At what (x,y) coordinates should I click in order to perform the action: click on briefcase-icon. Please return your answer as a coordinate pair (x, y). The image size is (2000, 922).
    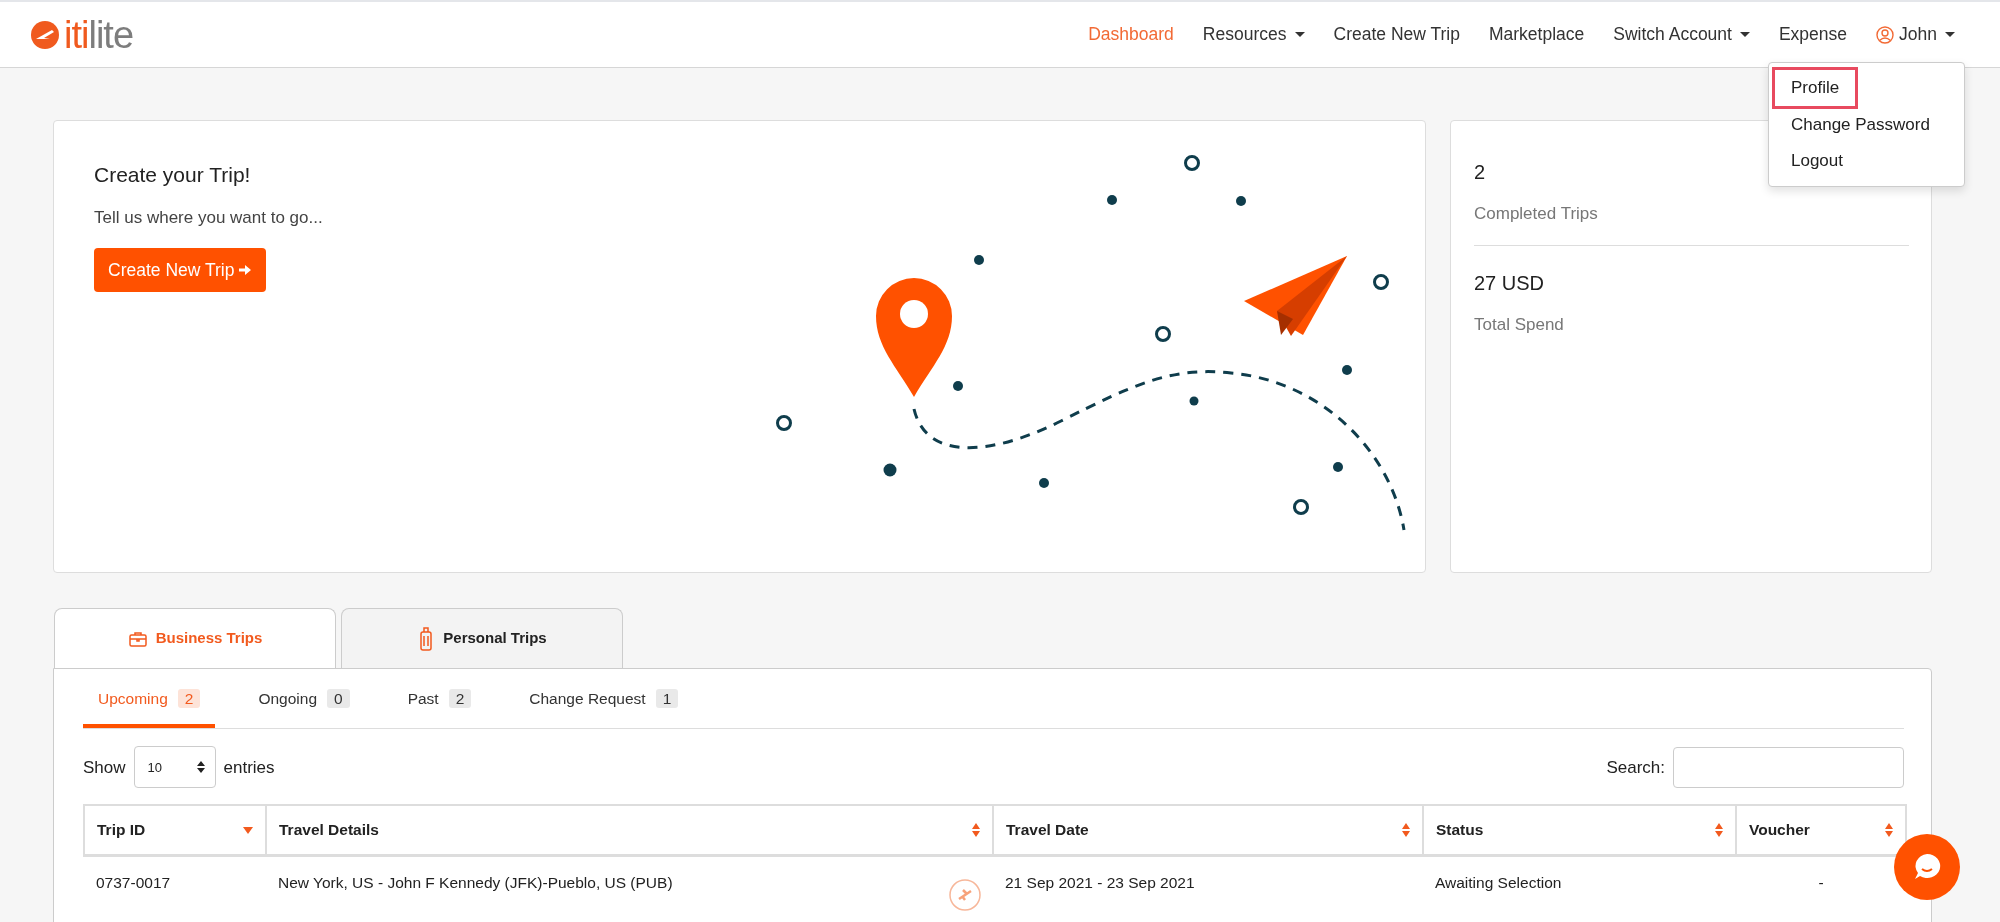
    Looking at the image, I should click on (137, 638).